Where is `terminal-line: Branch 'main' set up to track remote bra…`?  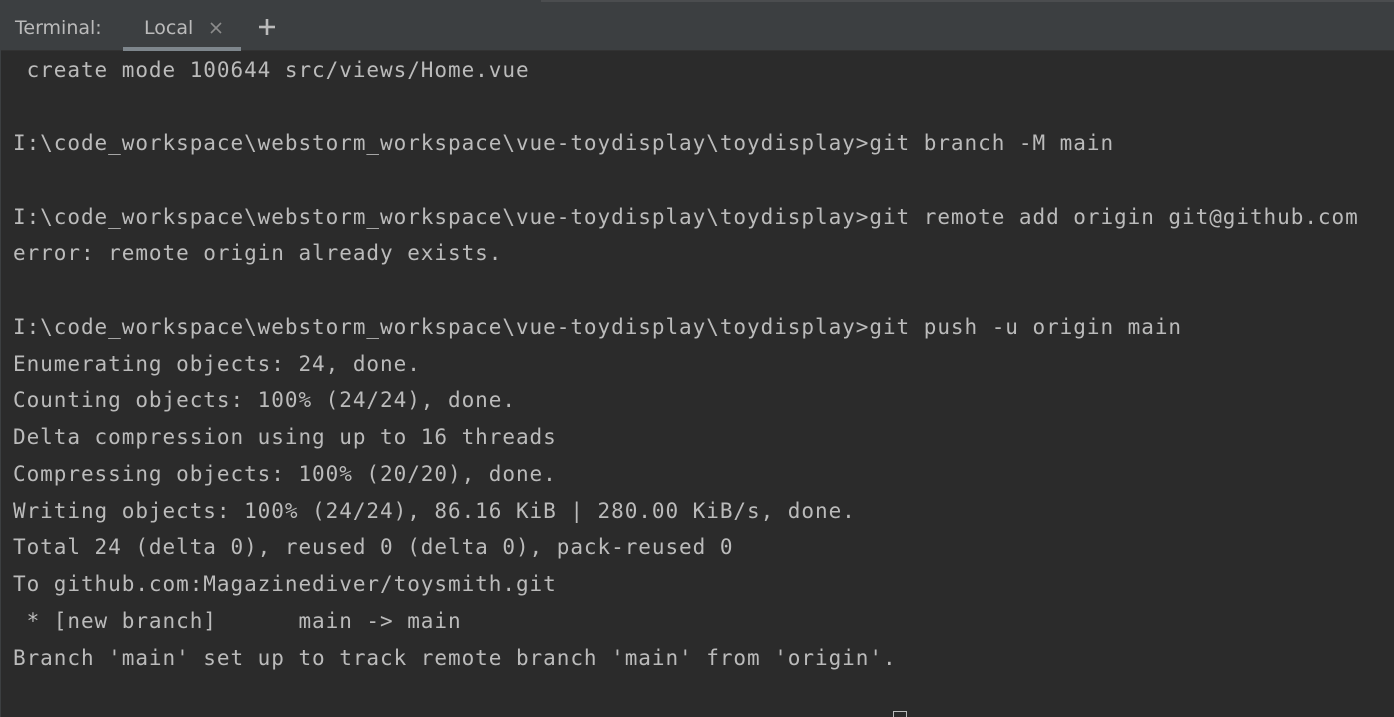
terminal-line: Branch 'main' set up to track remote bra… is located at coordinates (455, 658).